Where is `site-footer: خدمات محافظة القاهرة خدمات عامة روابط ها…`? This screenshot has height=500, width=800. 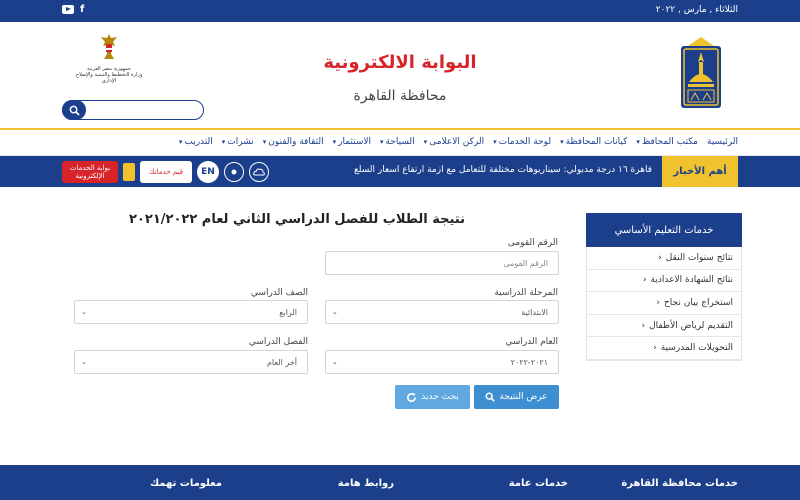
site-footer: خدمات محافظة القاهرة خدمات عامة روابط ها… is located at coordinates (400, 482).